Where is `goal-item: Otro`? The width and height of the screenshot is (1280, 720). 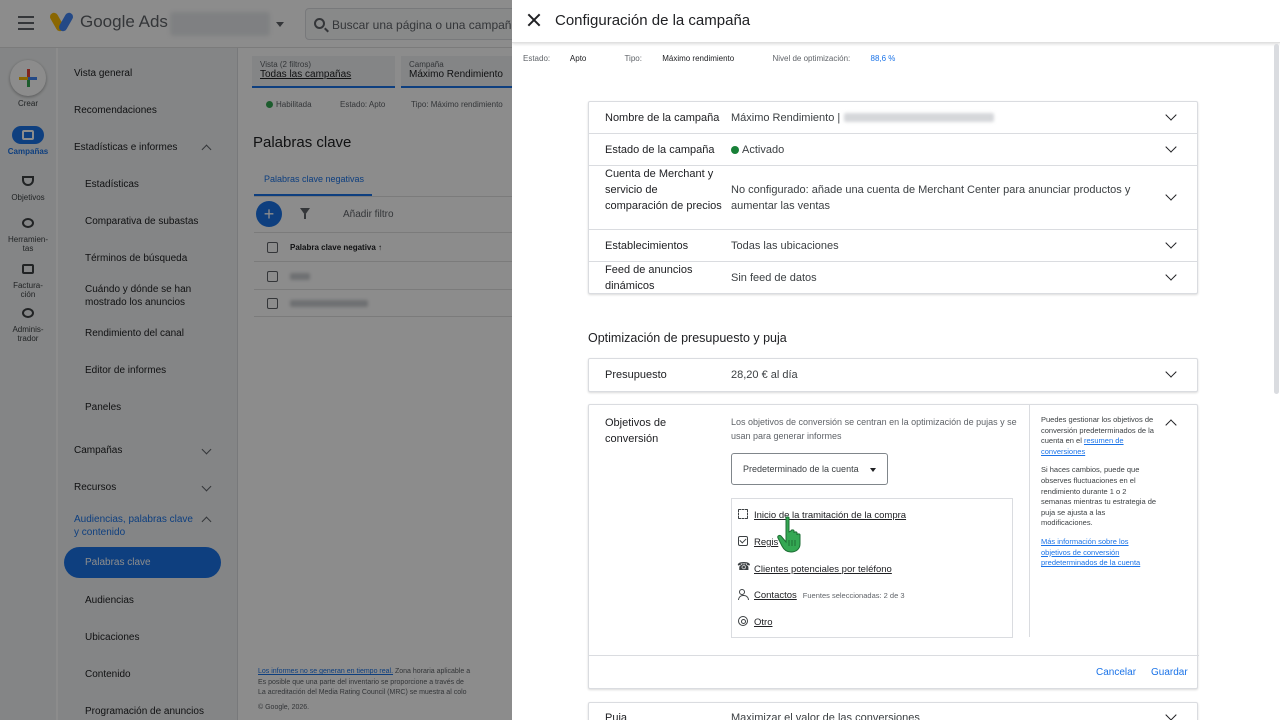 goal-item: Otro is located at coordinates (755, 622).